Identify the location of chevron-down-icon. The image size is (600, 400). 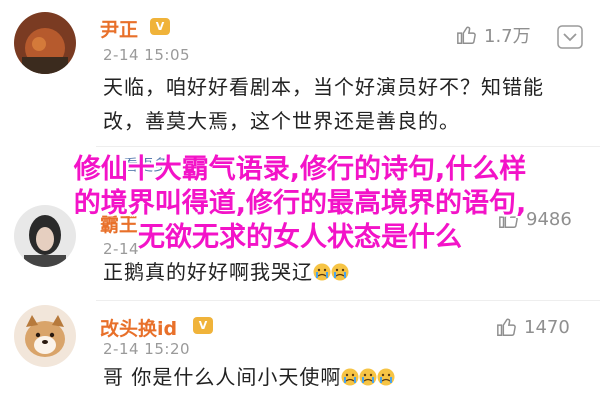
(570, 37).